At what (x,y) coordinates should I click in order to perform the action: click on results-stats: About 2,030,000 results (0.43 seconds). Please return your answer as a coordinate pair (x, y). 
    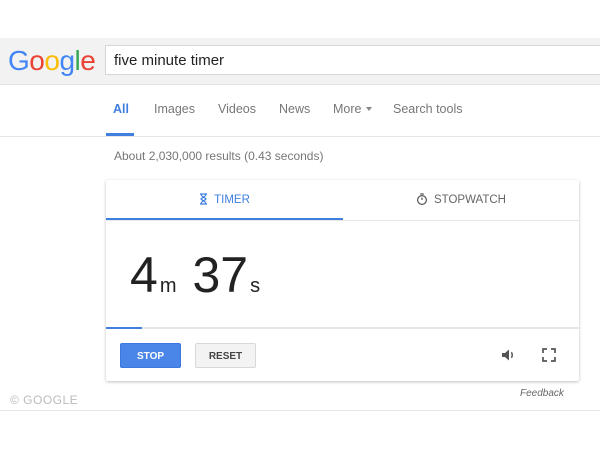
    Looking at the image, I should click on (219, 156).